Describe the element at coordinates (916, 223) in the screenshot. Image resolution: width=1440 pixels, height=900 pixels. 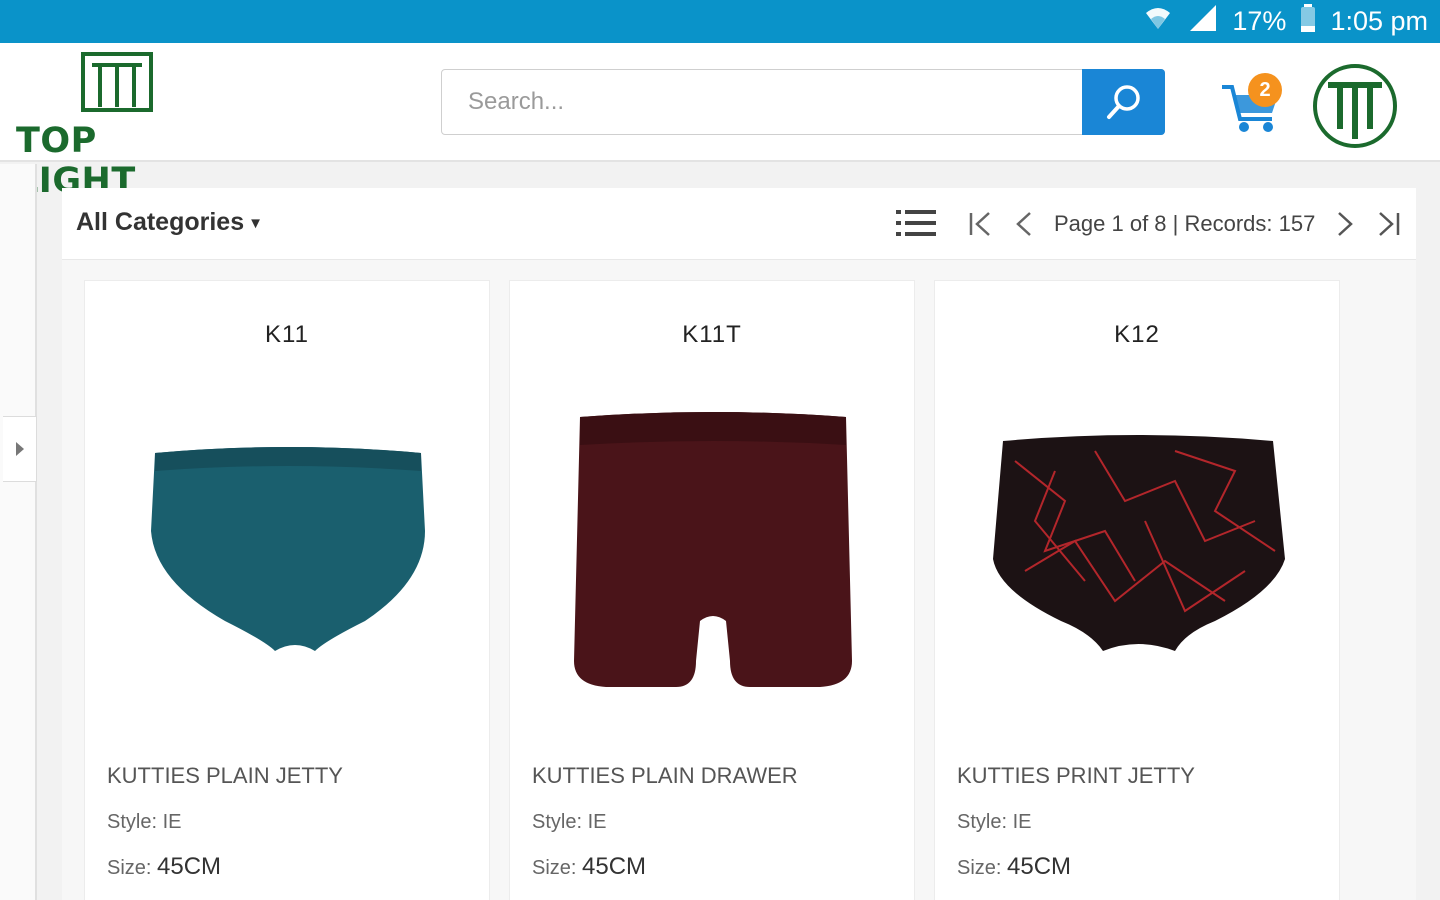
I see `list-icon` at that location.